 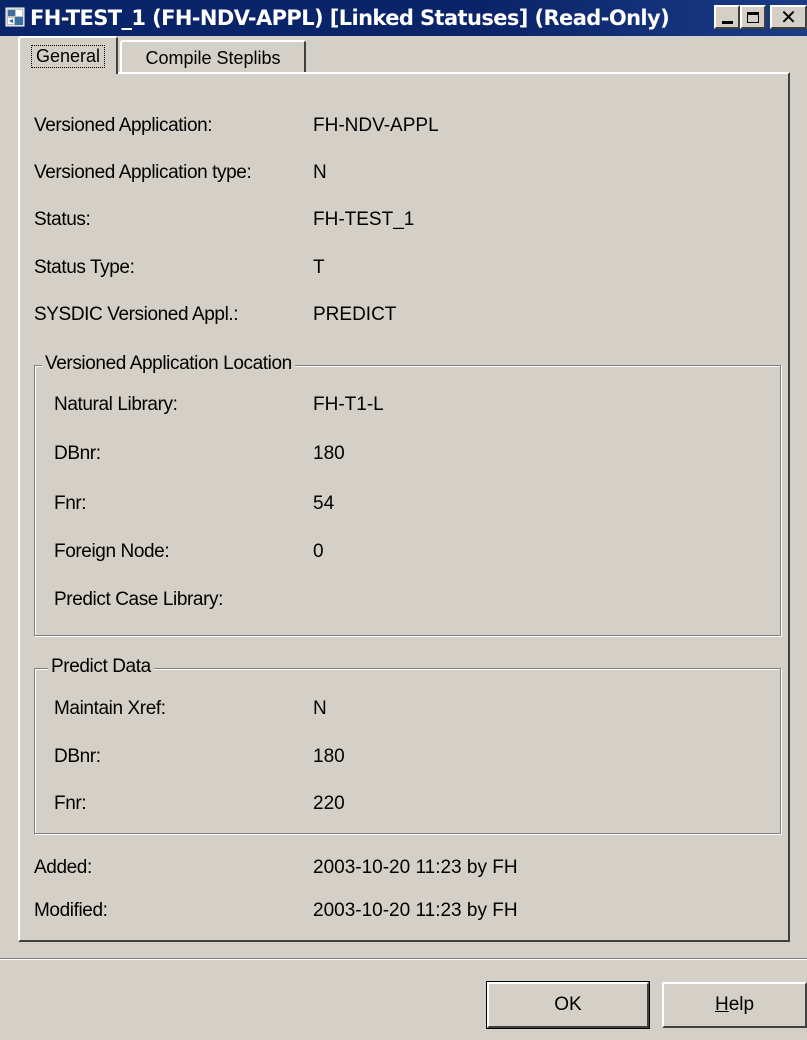 I want to click on tab-general: General, so click(x=68, y=55).